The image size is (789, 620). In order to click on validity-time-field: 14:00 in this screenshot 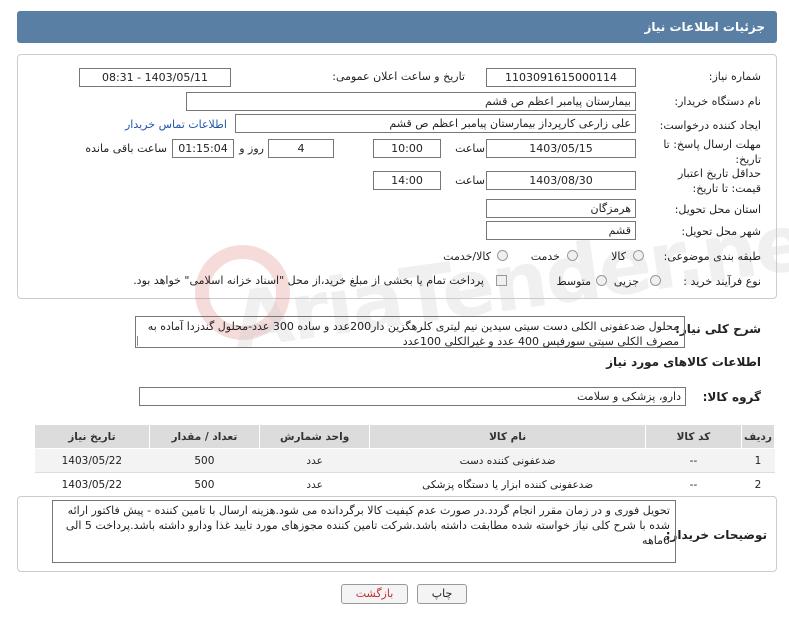, I will do `click(407, 180)`.